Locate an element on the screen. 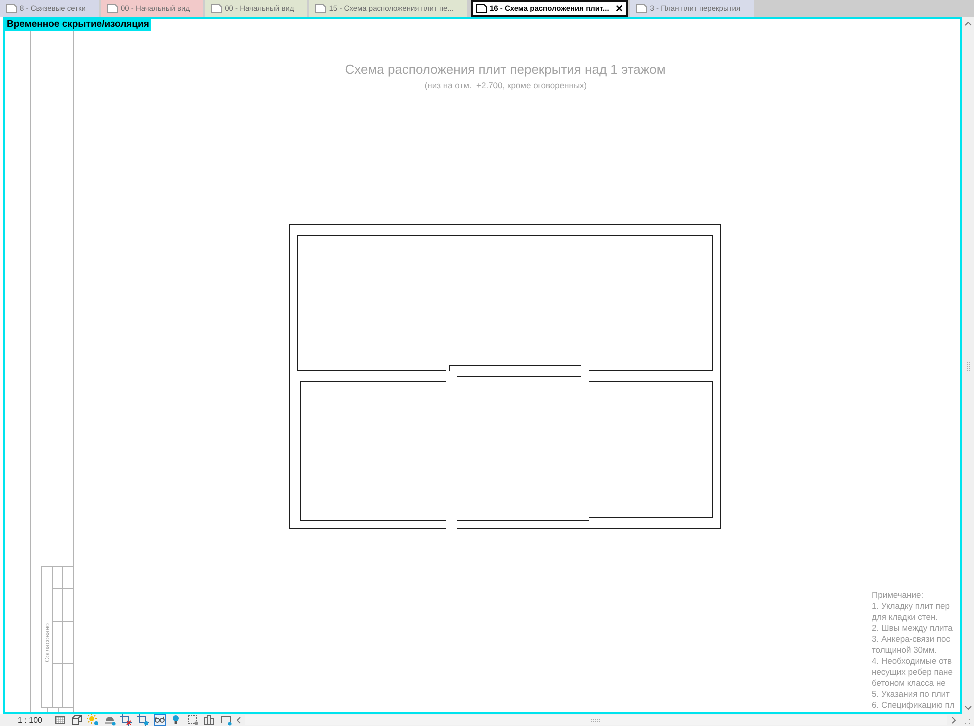  notes-heading: Примечание: is located at coordinates (898, 595).